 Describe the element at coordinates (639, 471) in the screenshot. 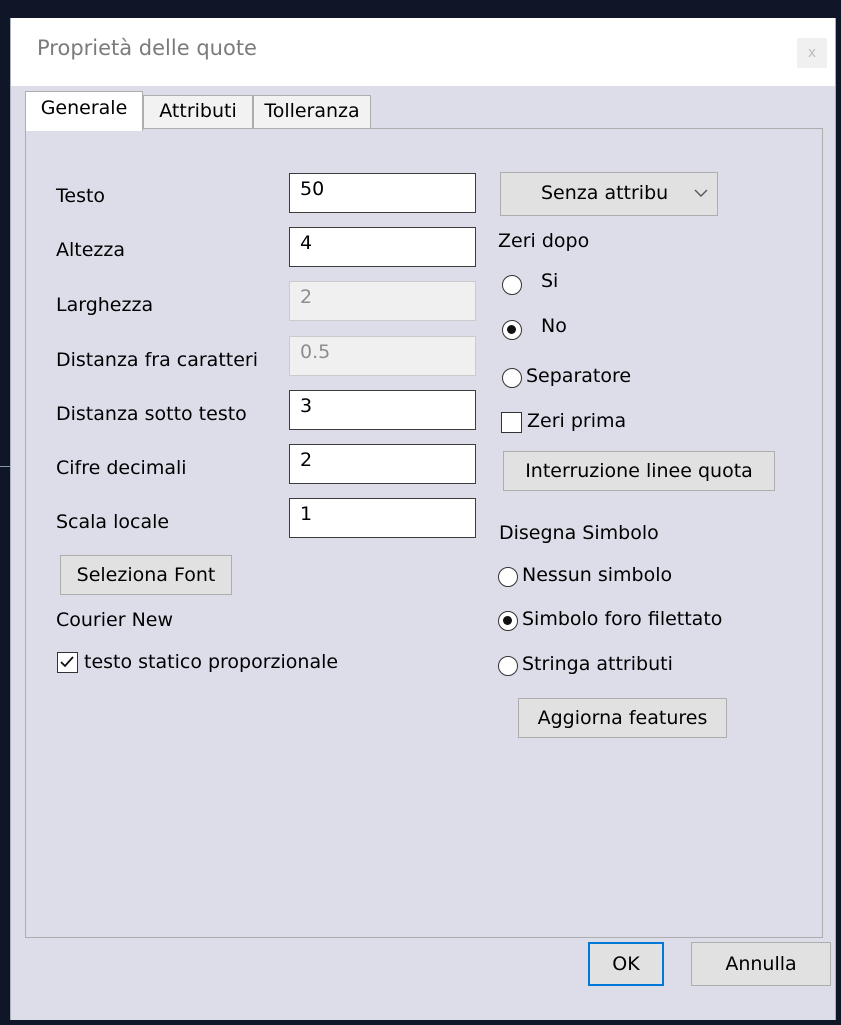

I see `dimension-break-button: Interruzione linee quota` at that location.